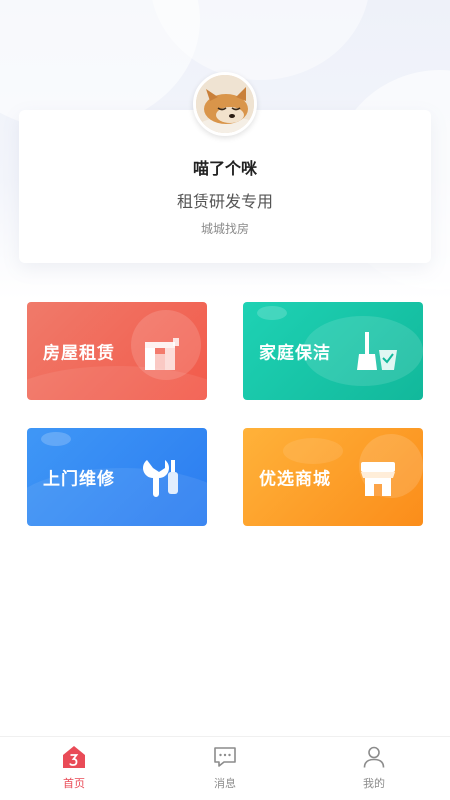  What do you see at coordinates (333, 477) in the screenshot?
I see `premium-mall-tile: 优选商城` at bounding box center [333, 477].